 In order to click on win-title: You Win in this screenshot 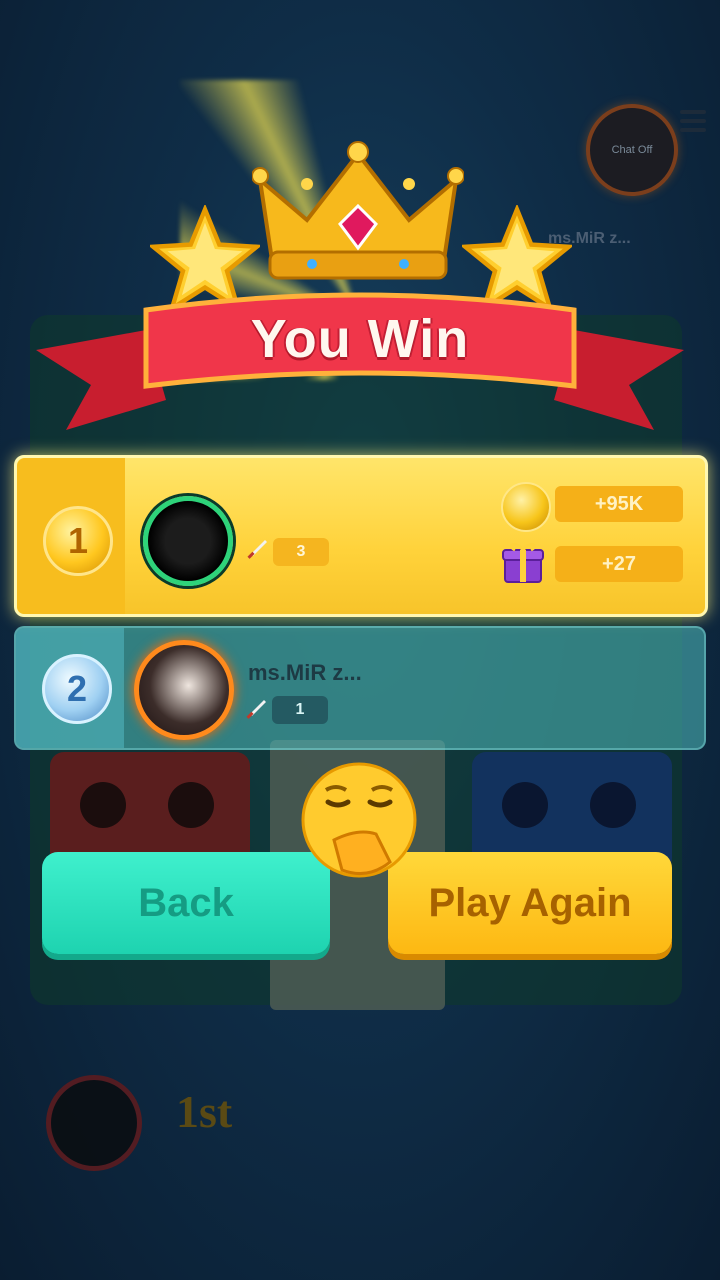, I will do `click(360, 339)`.